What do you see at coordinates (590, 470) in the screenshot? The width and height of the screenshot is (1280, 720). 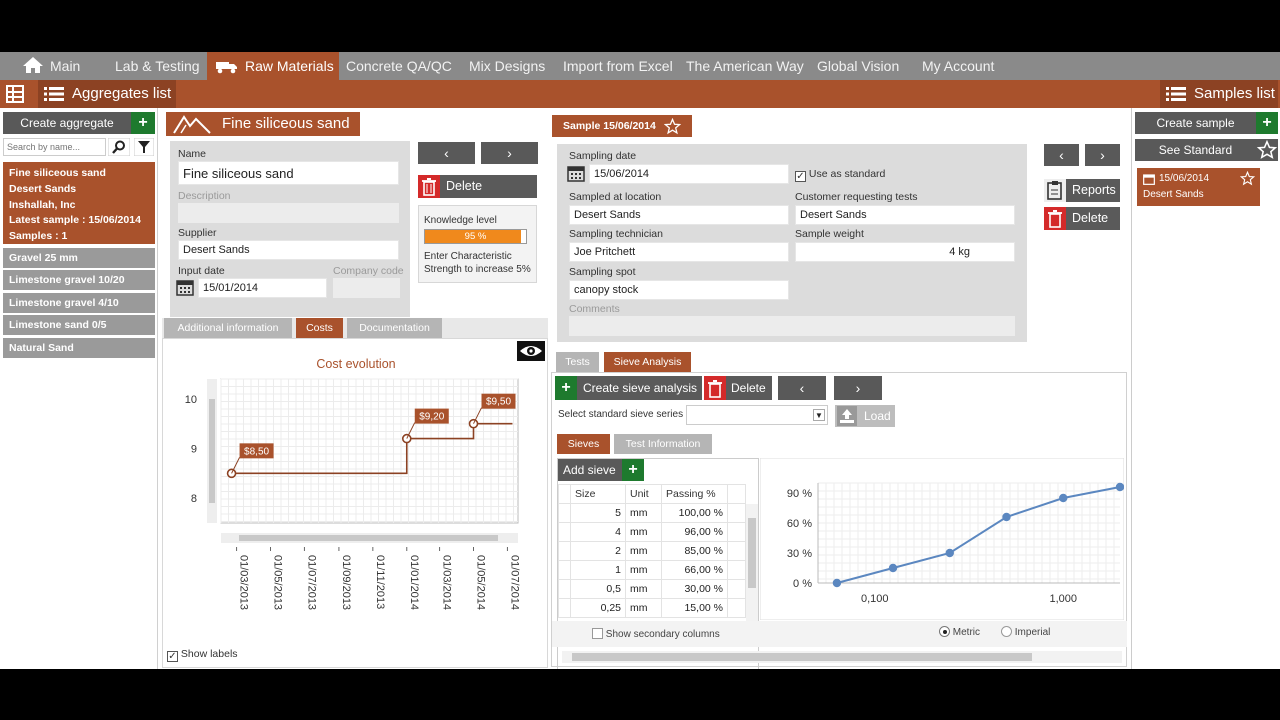 I see `add-sieve-button: Add sieve` at bounding box center [590, 470].